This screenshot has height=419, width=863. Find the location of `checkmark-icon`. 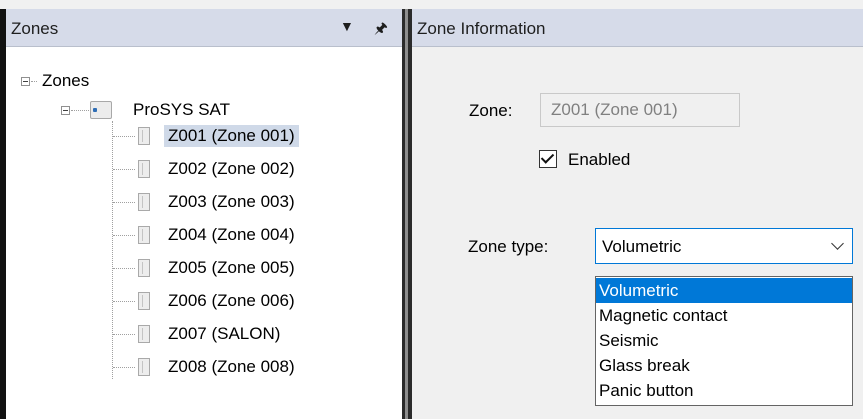

checkmark-icon is located at coordinates (547, 157).